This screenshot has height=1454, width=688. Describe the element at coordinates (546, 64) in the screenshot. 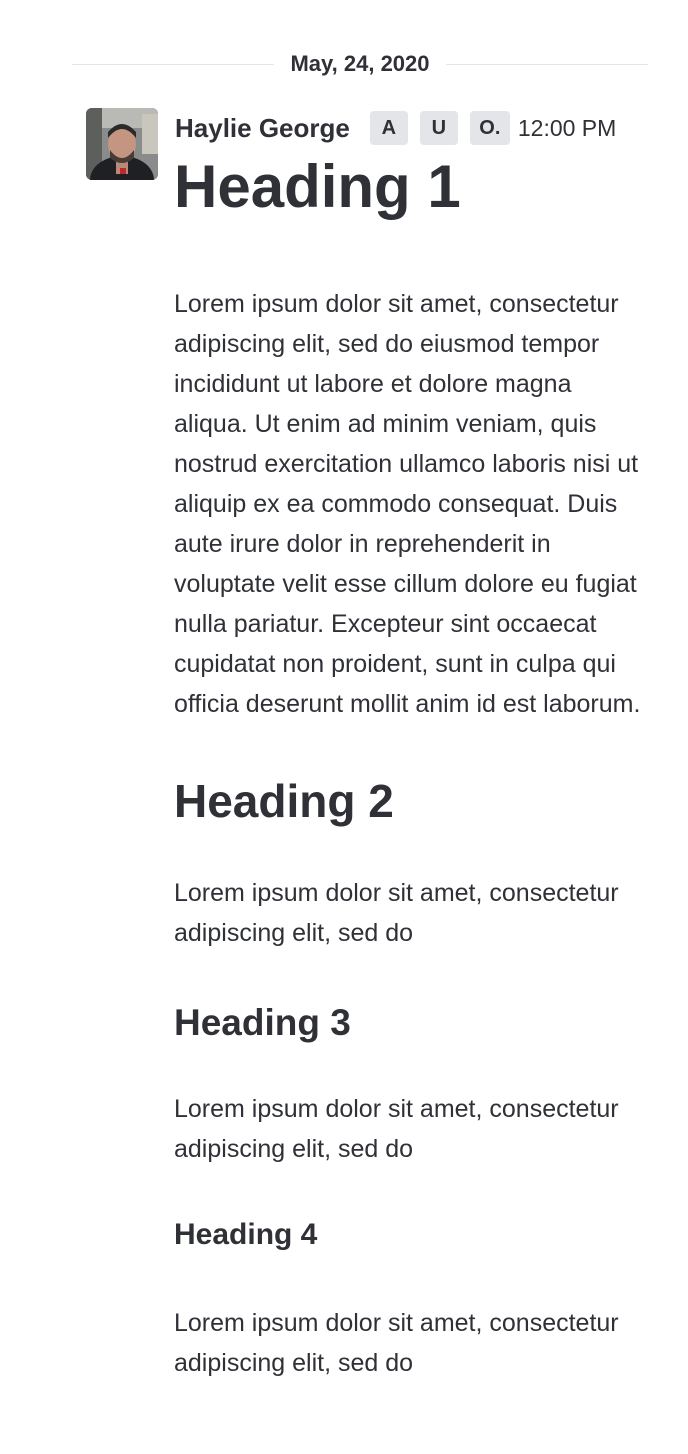

I see `date-separator-line-right` at that location.